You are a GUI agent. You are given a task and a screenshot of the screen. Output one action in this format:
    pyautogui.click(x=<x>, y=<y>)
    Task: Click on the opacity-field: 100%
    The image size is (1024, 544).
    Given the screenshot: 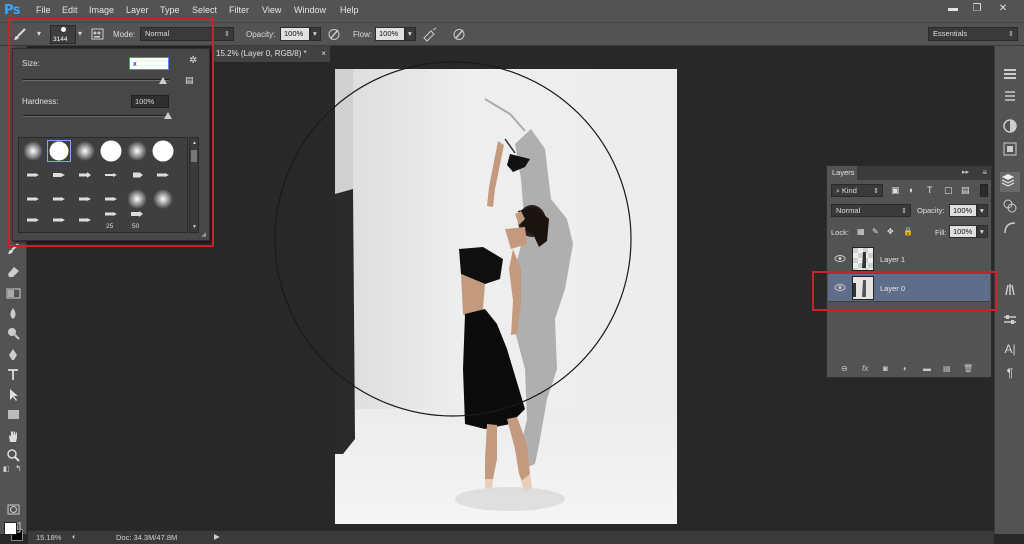 What is the action you would take?
    pyautogui.click(x=295, y=34)
    